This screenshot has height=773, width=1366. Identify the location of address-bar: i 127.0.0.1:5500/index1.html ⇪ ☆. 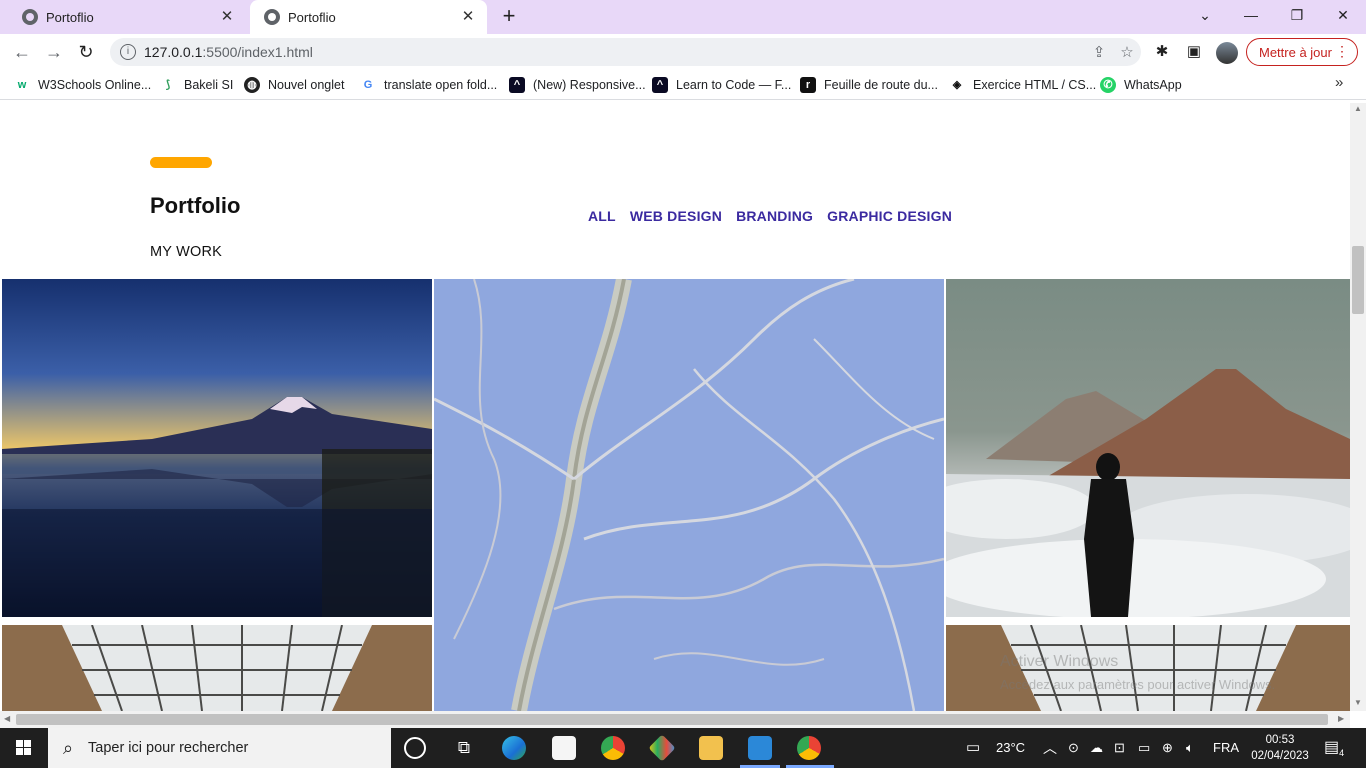
(625, 52).